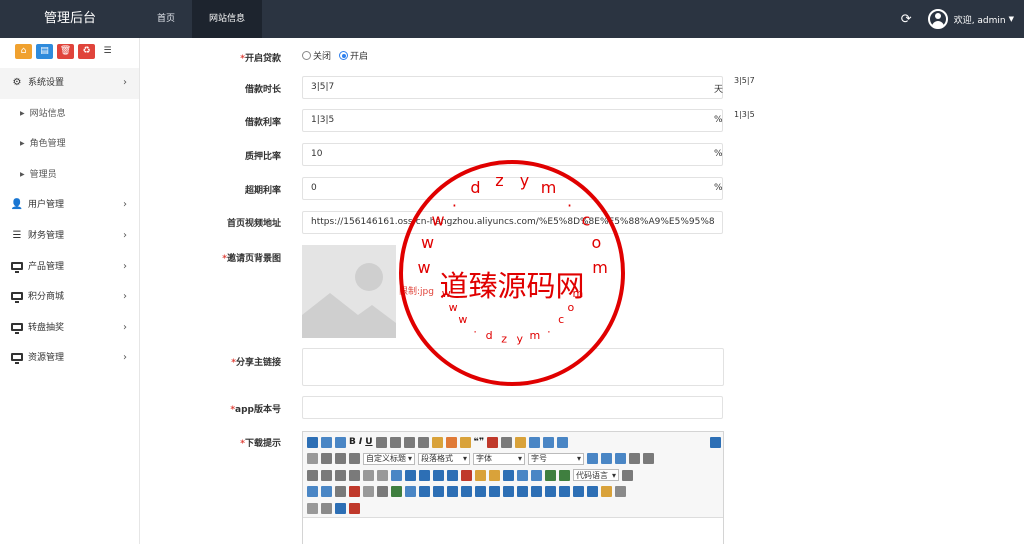 The image size is (1024, 544). I want to click on align-right-icon, so click(648, 459).